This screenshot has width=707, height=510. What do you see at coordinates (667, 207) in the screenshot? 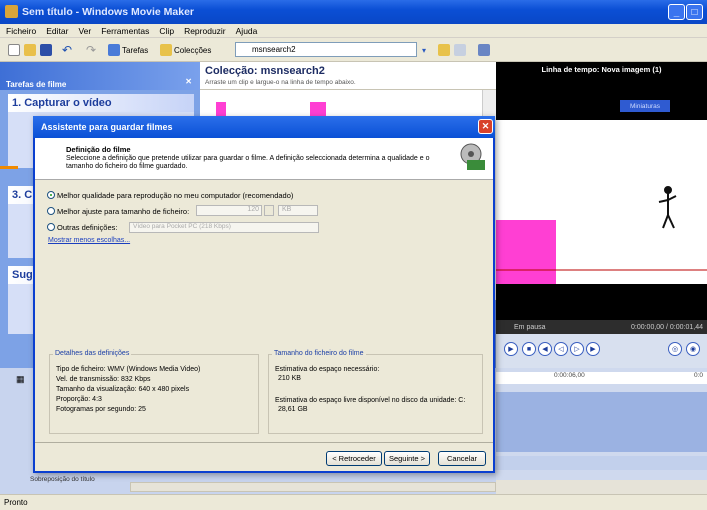
I see `stick-figure` at bounding box center [667, 207].